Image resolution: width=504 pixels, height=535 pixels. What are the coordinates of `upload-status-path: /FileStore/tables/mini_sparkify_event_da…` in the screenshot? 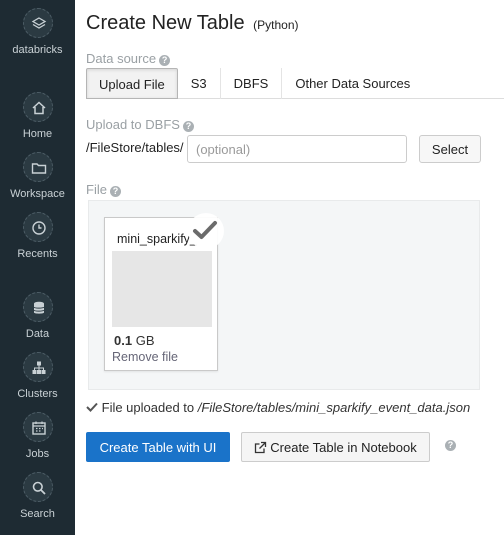 It's located at (334, 407).